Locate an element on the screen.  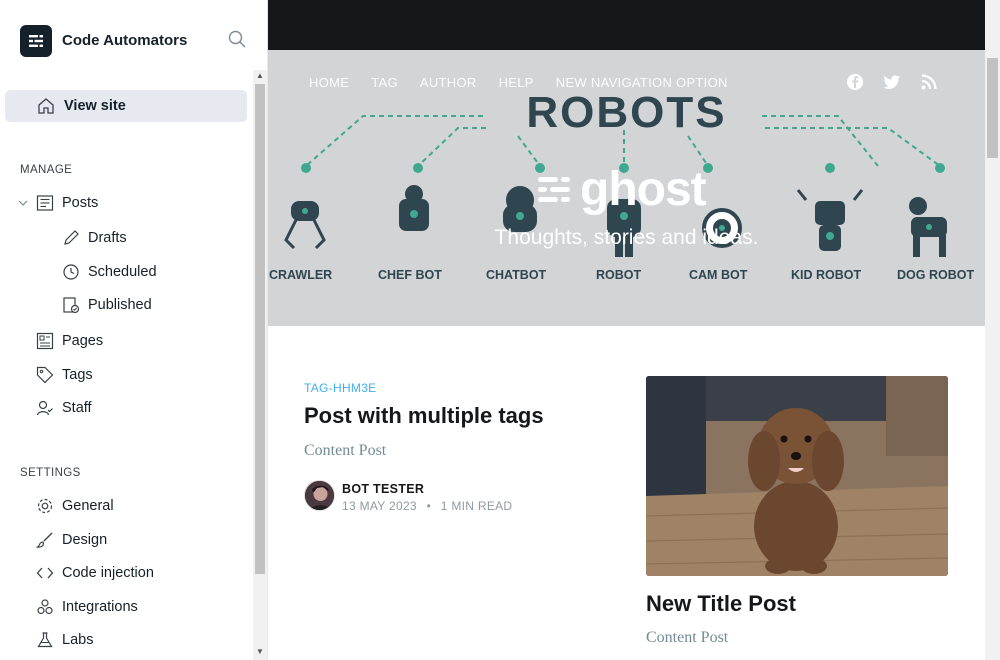
post-title: New Title Post is located at coordinates (721, 604).